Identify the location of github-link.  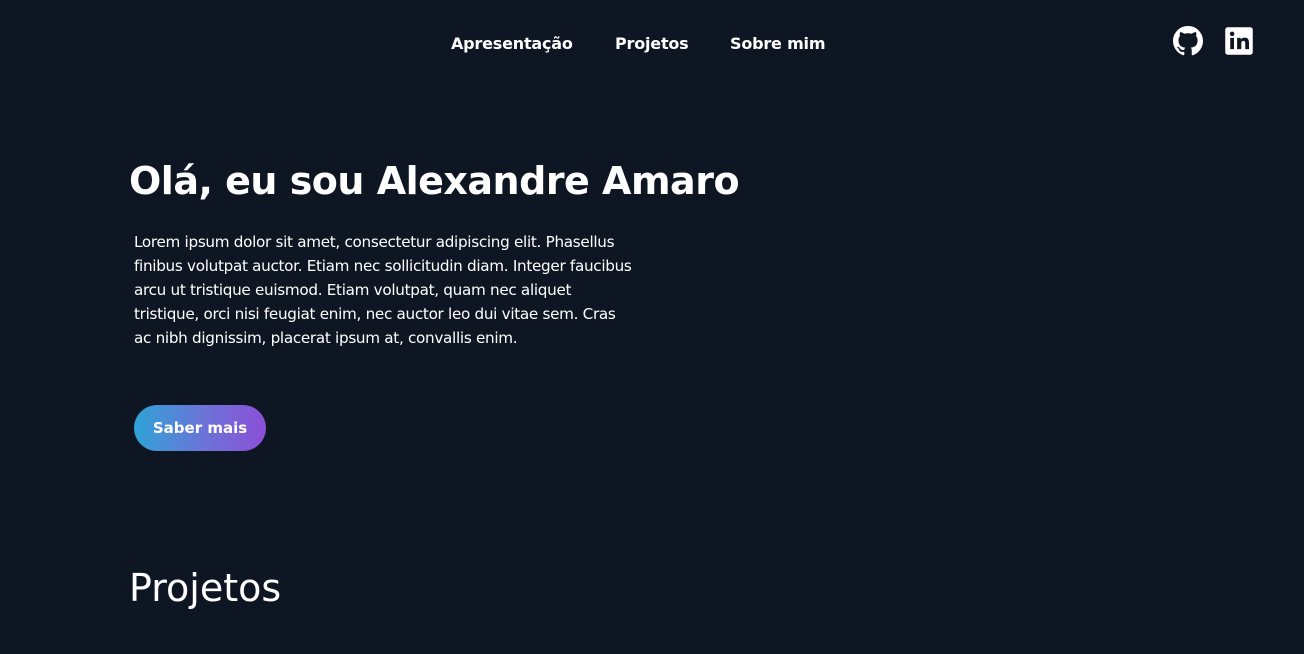
(1188, 41).